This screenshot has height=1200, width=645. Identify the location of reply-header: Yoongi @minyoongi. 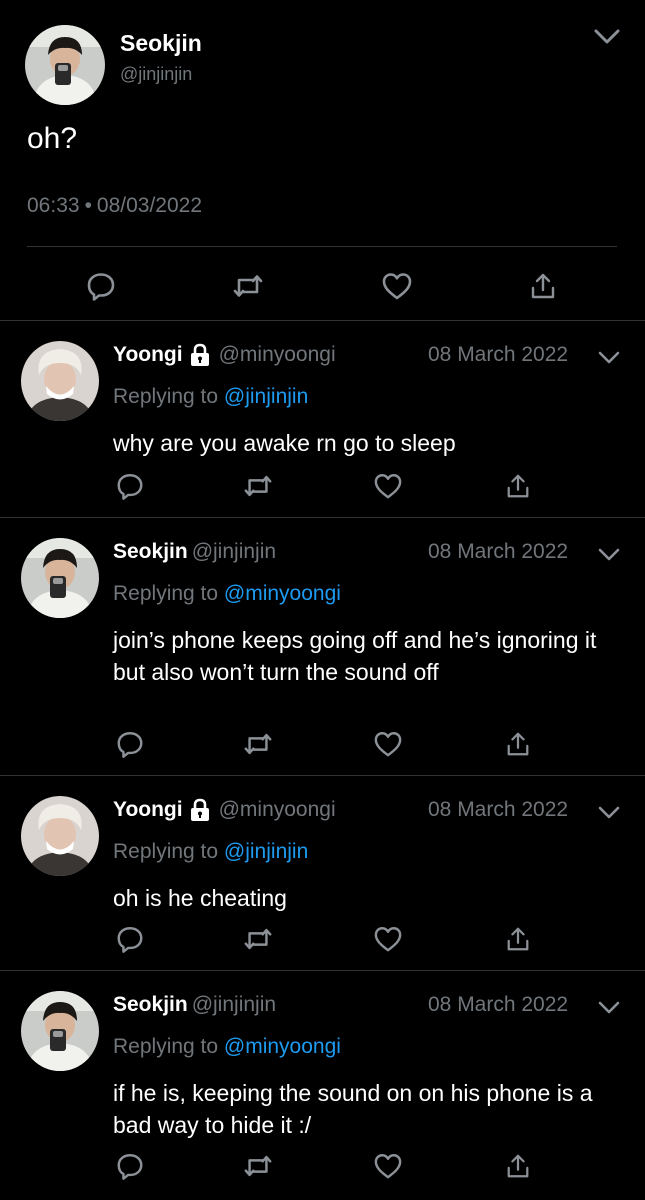
(224, 358).